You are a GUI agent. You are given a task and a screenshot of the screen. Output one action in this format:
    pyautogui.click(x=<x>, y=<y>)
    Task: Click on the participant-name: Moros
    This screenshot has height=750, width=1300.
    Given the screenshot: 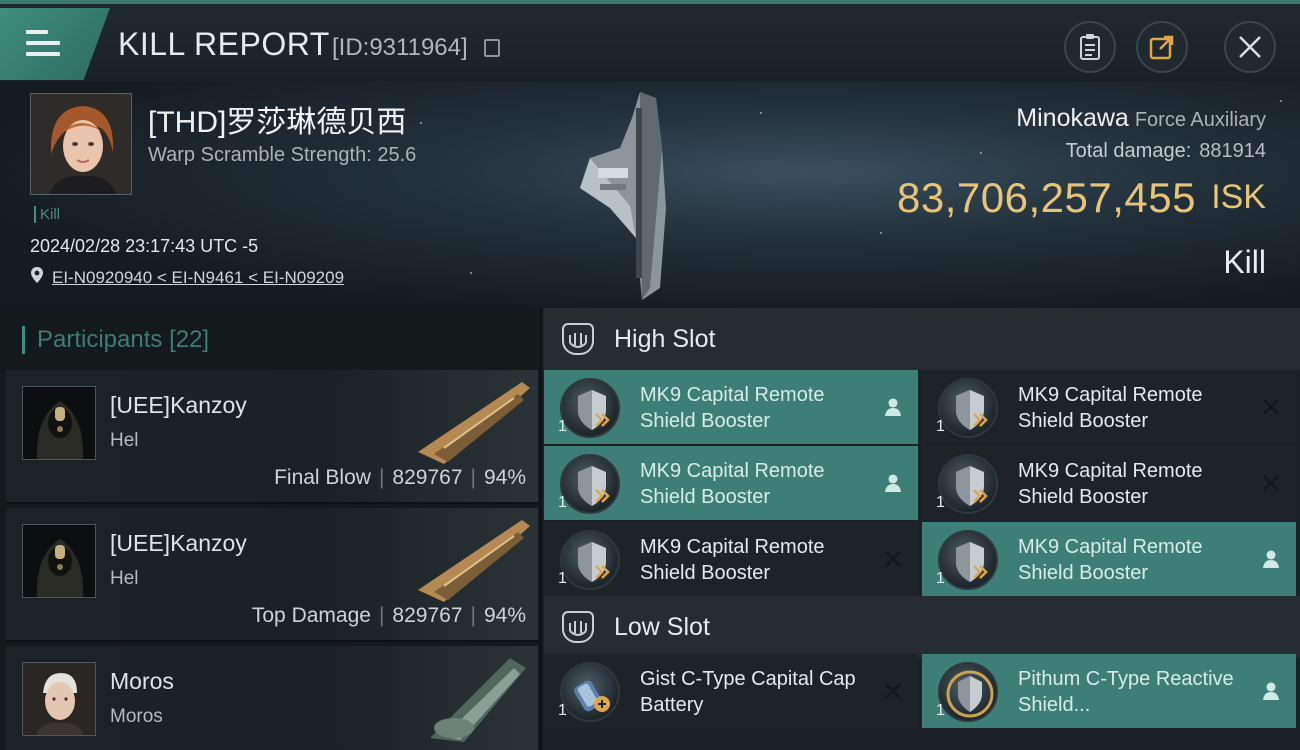 What is the action you would take?
    pyautogui.click(x=142, y=681)
    